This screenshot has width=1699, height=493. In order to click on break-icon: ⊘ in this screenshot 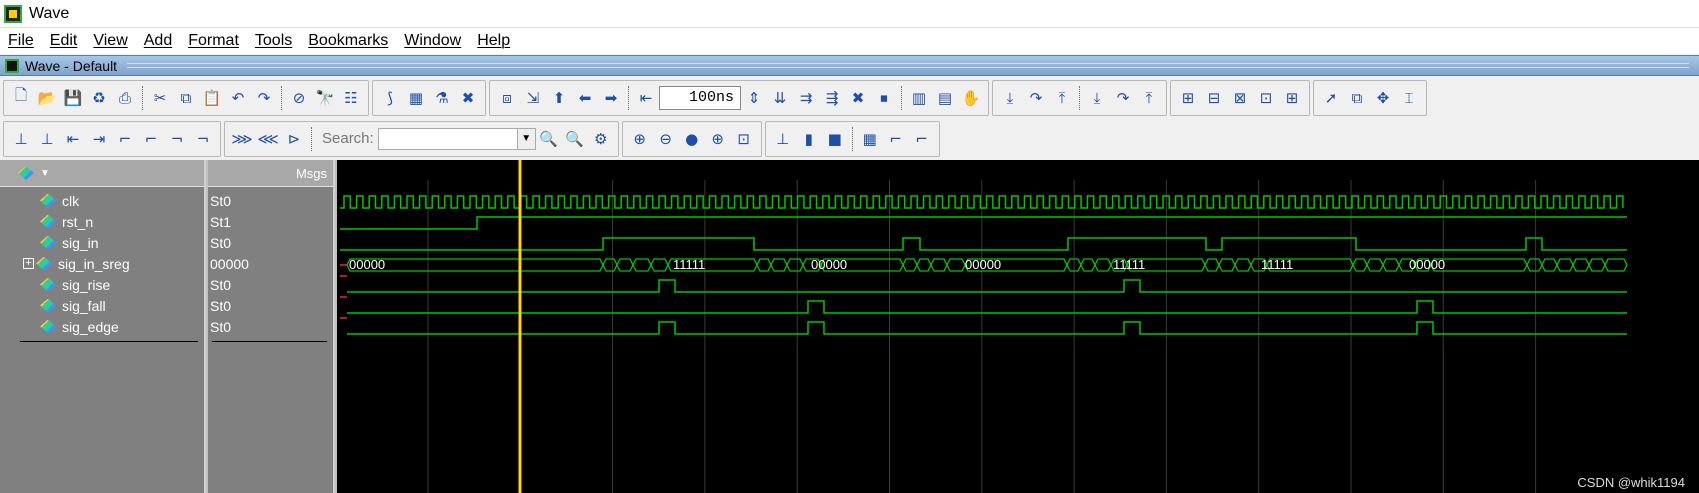, I will do `click(299, 98)`.